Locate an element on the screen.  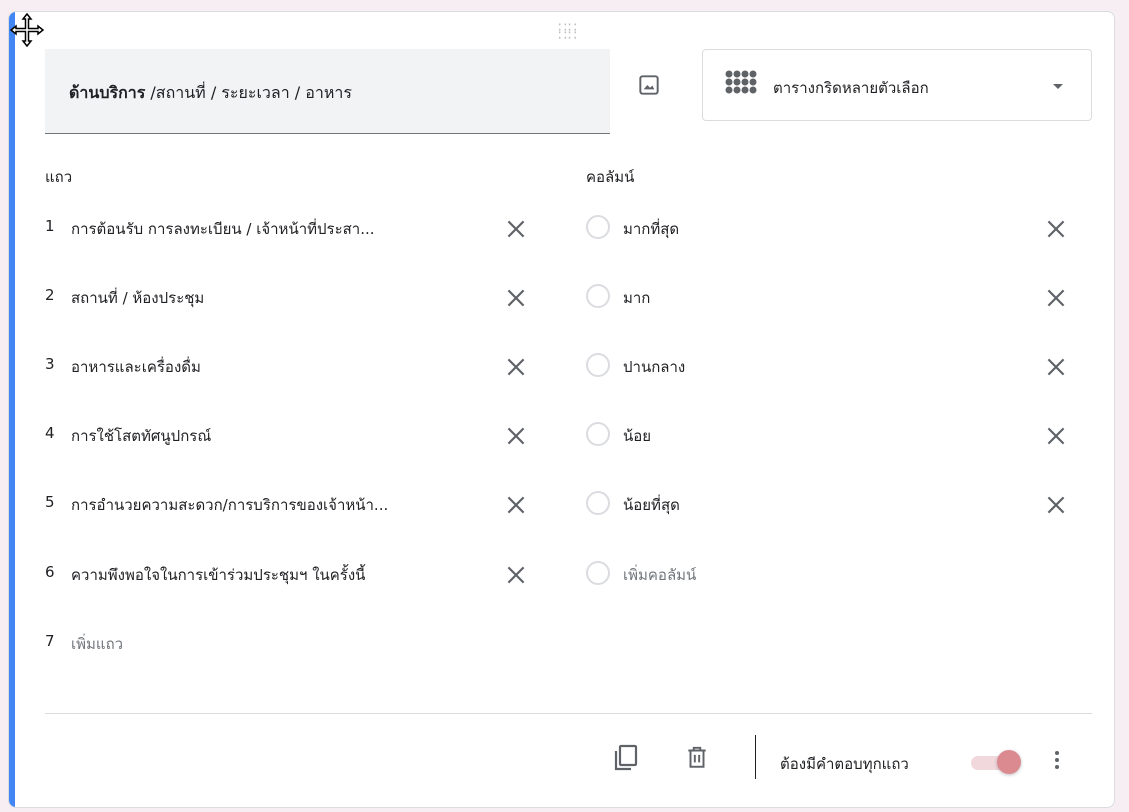
question-type-label: ตารางกริดหลายตัวเลือก is located at coordinates (851, 88).